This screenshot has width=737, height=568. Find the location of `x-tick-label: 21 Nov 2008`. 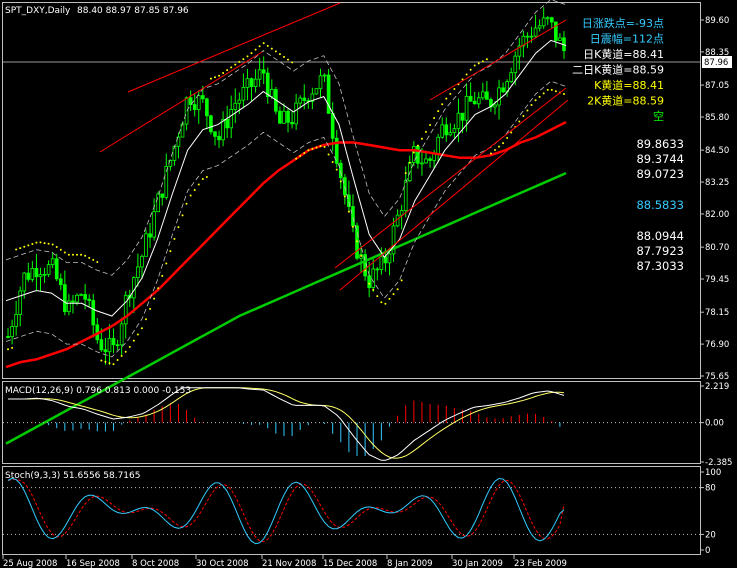

x-tick-label: 21 Nov 2008 is located at coordinates (289, 563).